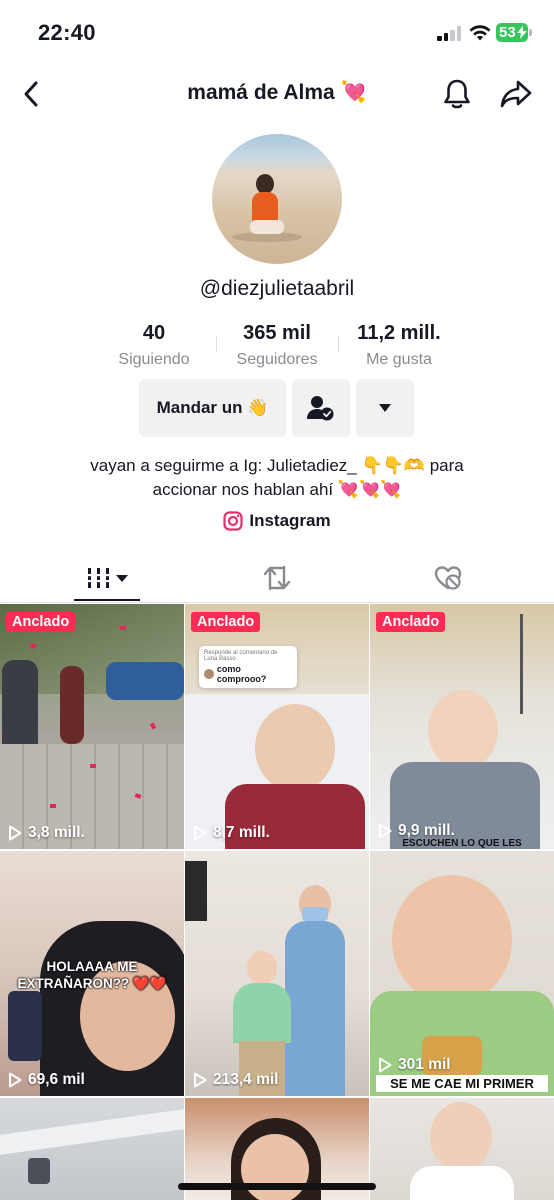 The width and height of the screenshot is (554, 1200). Describe the element at coordinates (209, 674) in the screenshot. I see `commenter-avatar` at that location.